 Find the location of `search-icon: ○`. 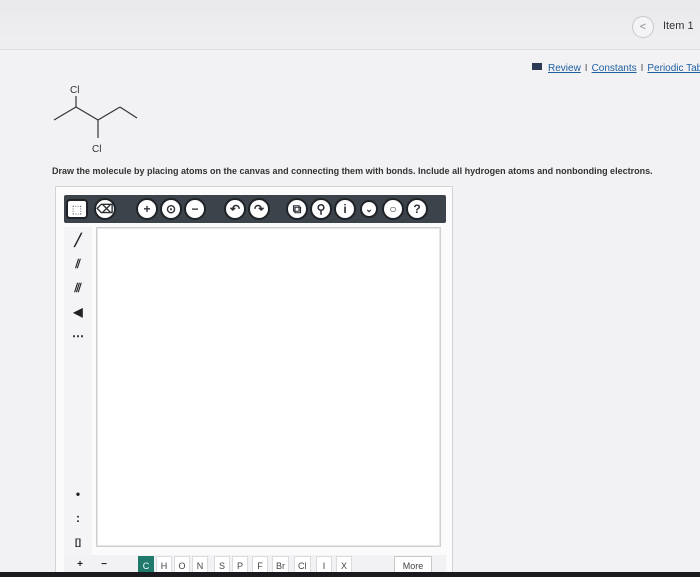

search-icon: ○ is located at coordinates (393, 209).